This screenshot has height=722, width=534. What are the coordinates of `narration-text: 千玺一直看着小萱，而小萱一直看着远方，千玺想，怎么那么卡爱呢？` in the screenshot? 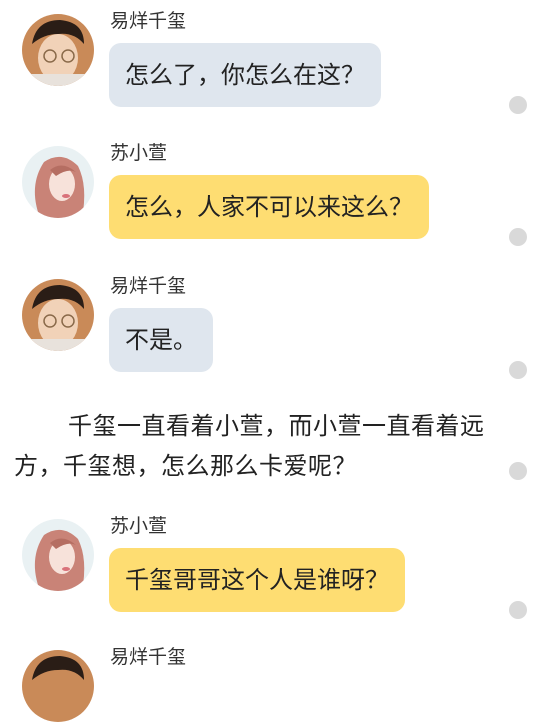 It's located at (249, 446).